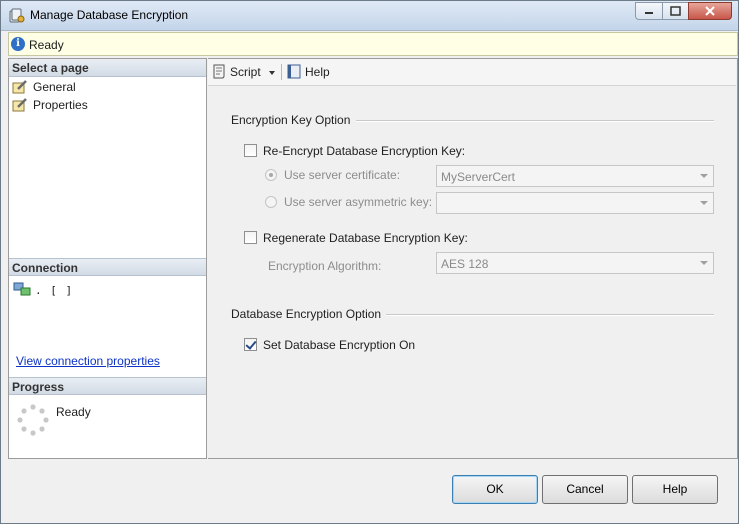  I want to click on close-icon, so click(710, 11).